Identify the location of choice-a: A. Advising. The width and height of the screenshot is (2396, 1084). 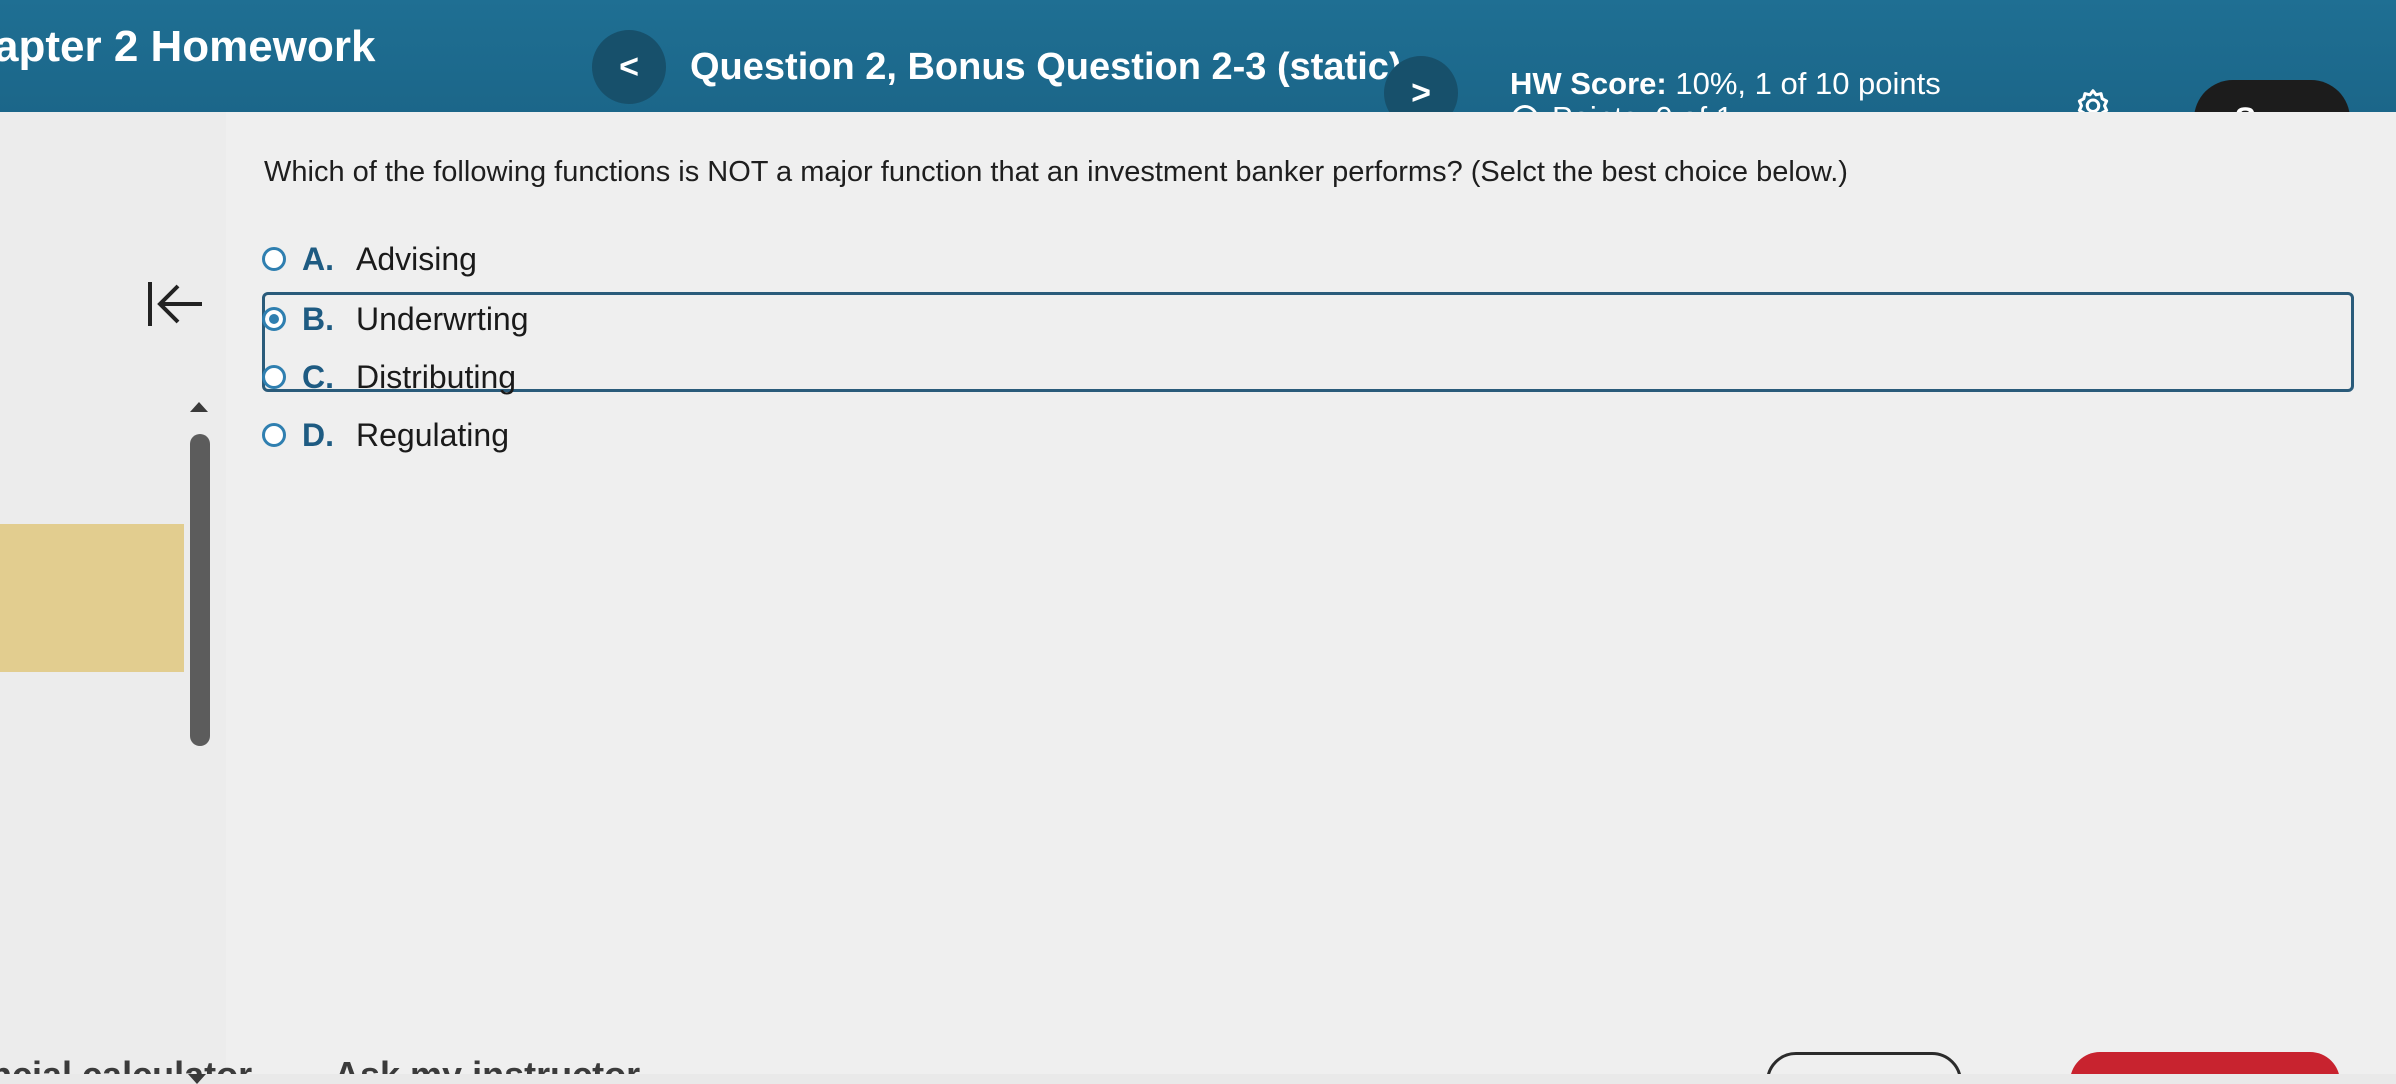
(369, 259).